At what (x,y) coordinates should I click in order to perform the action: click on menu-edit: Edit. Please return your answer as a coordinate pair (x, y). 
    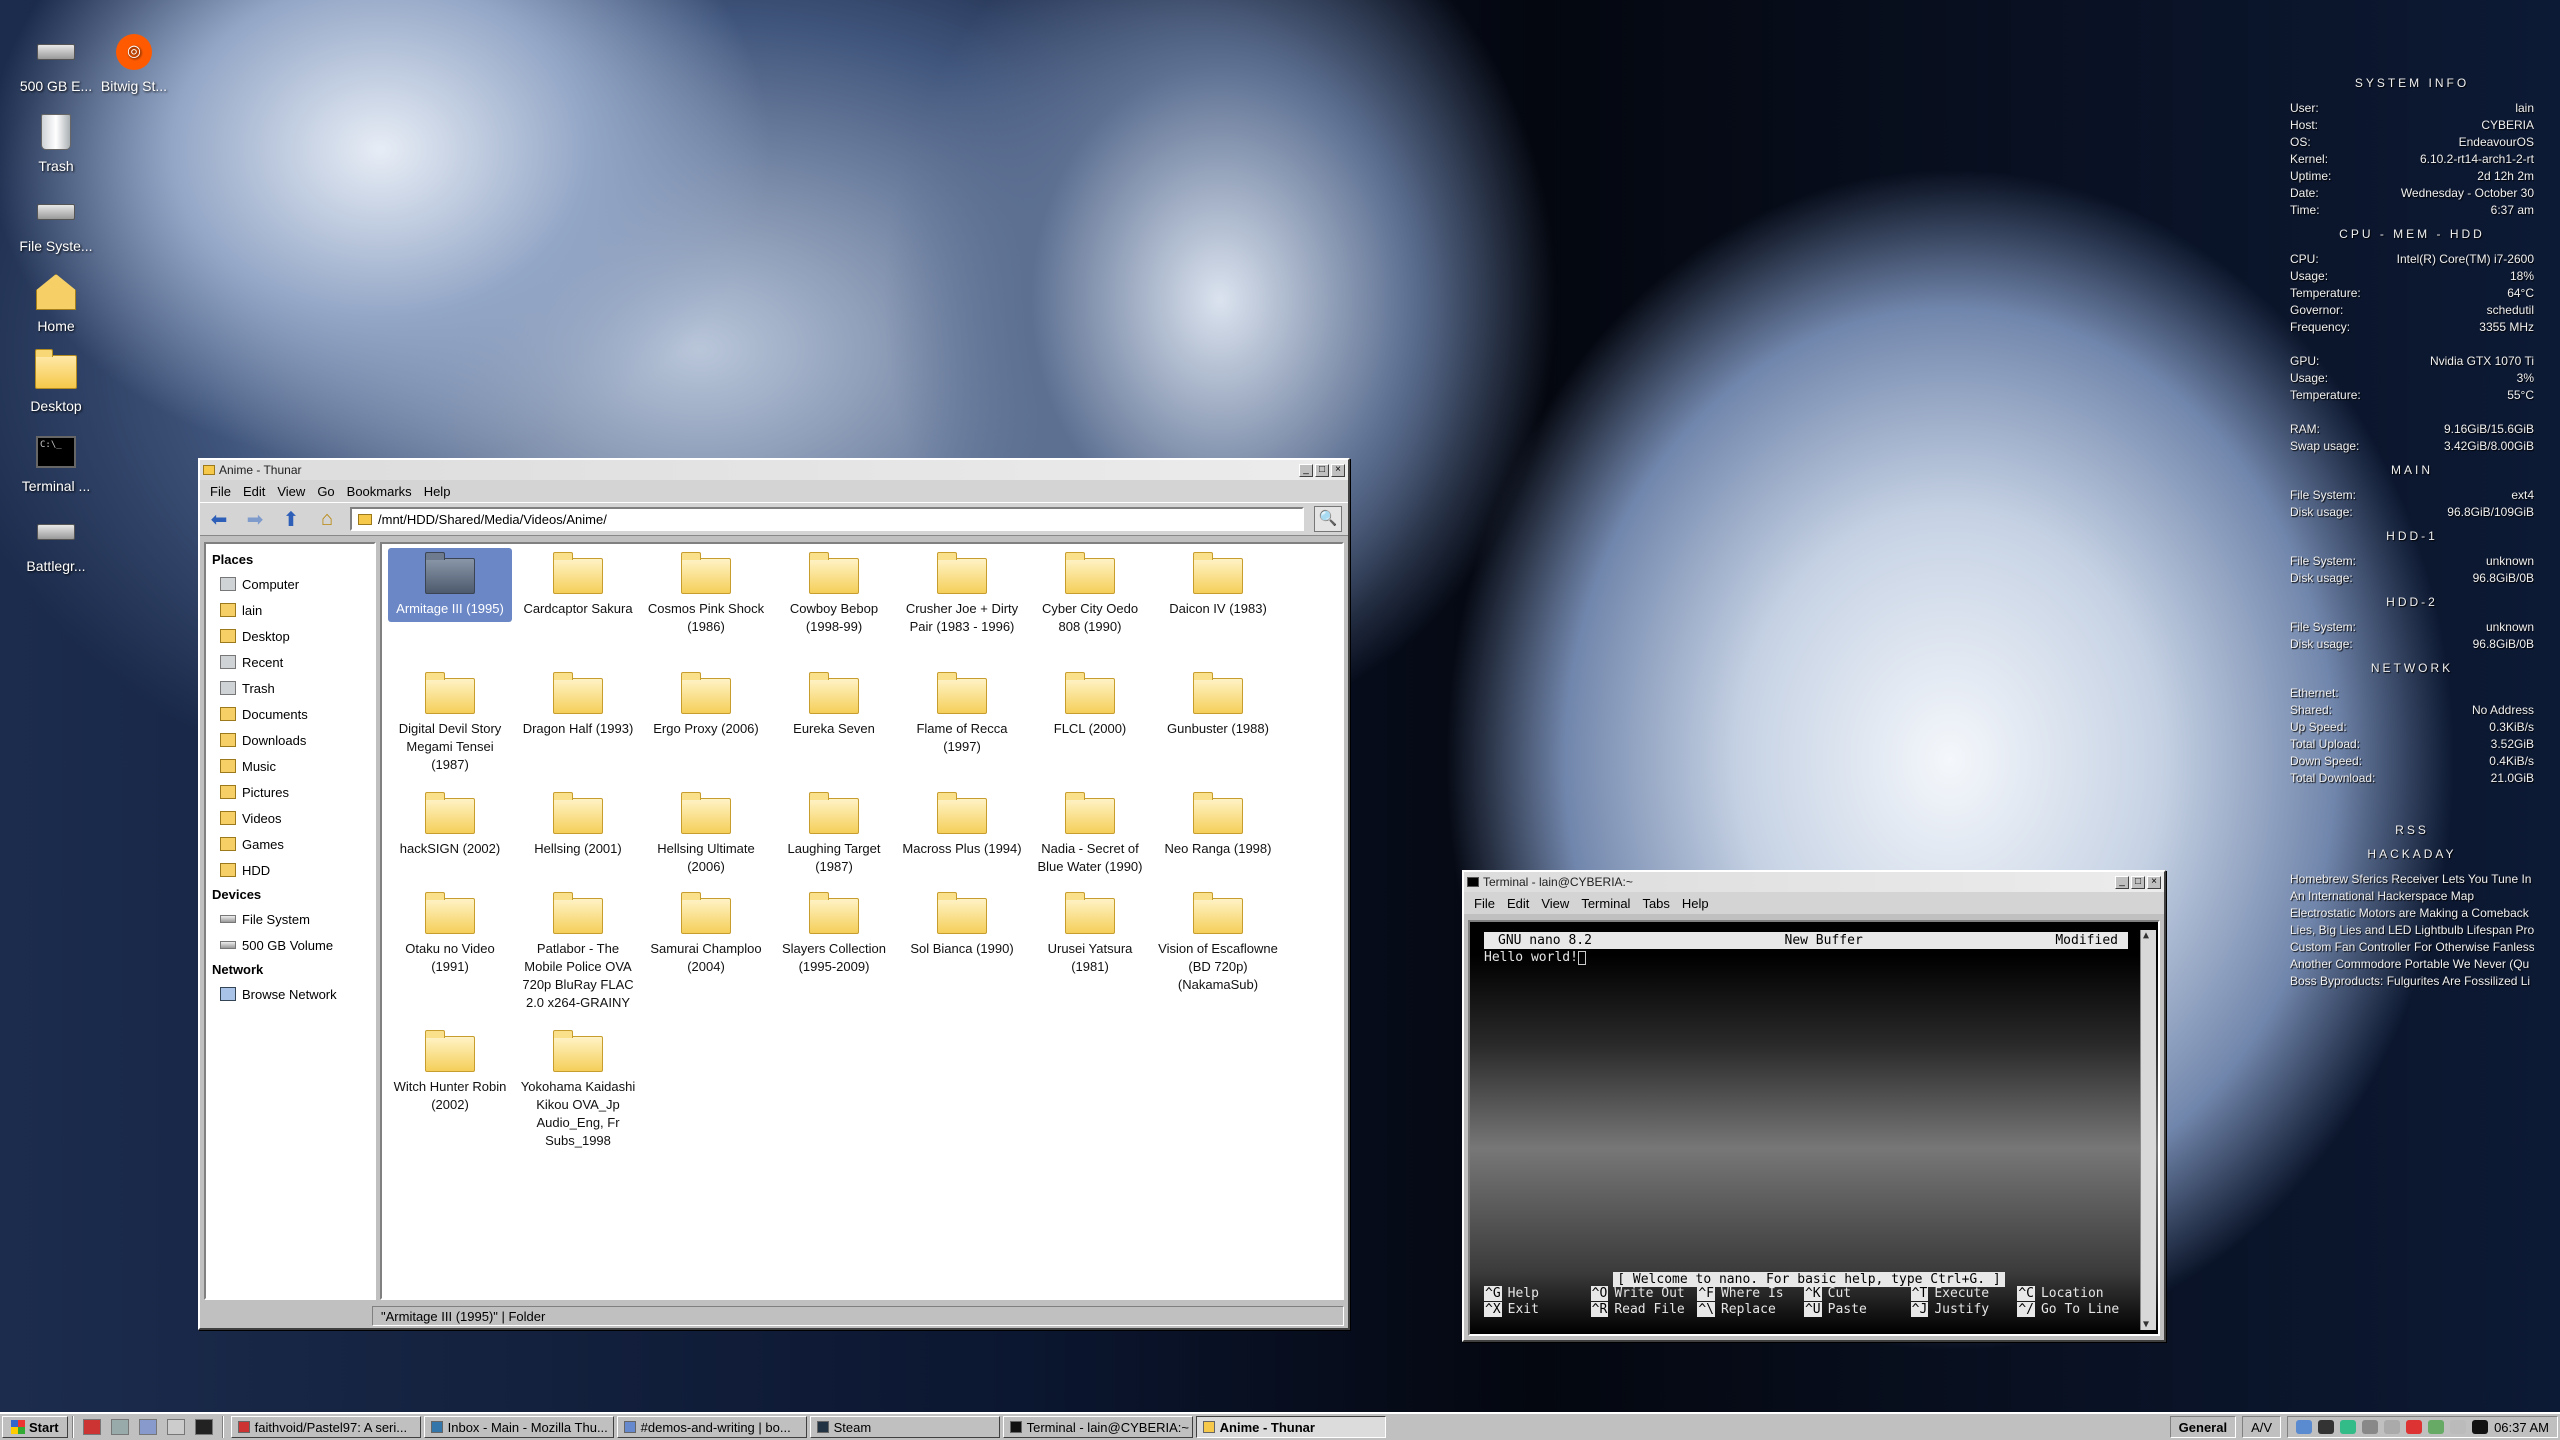
    Looking at the image, I should click on (1518, 903).